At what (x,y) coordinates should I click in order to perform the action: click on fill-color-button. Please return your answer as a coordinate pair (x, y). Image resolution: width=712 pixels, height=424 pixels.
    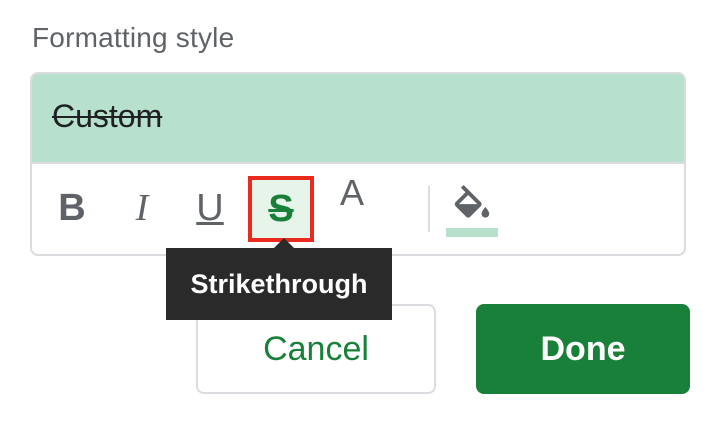
    Looking at the image, I should click on (472, 208).